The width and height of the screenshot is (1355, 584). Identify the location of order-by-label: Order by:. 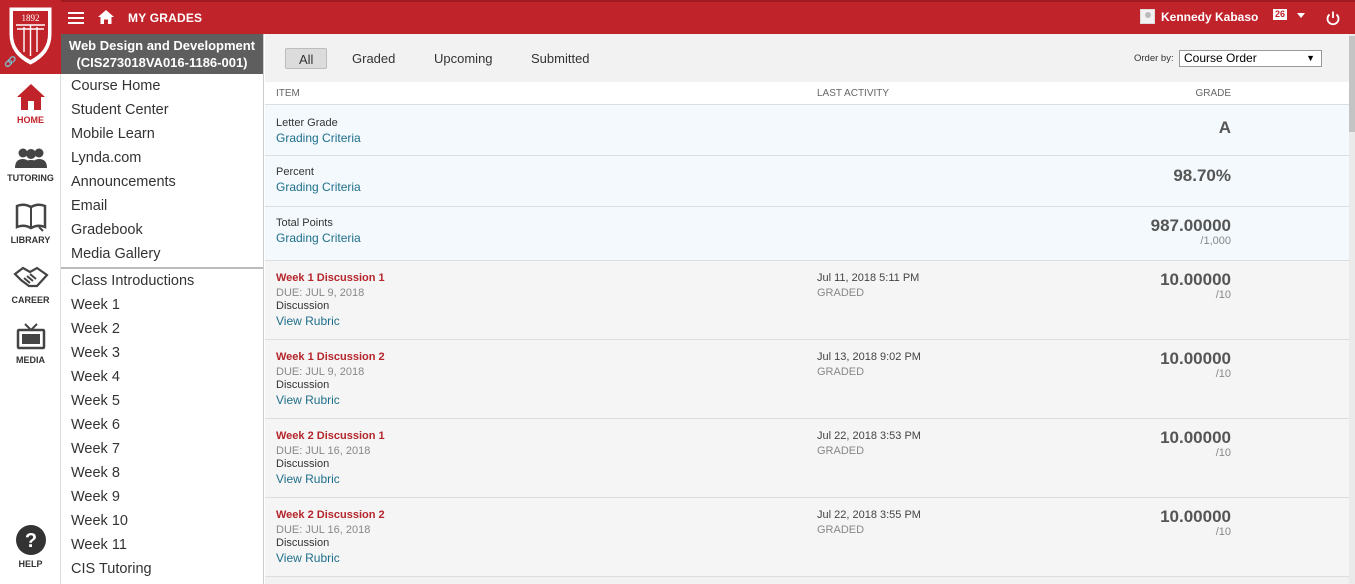
(1154, 58).